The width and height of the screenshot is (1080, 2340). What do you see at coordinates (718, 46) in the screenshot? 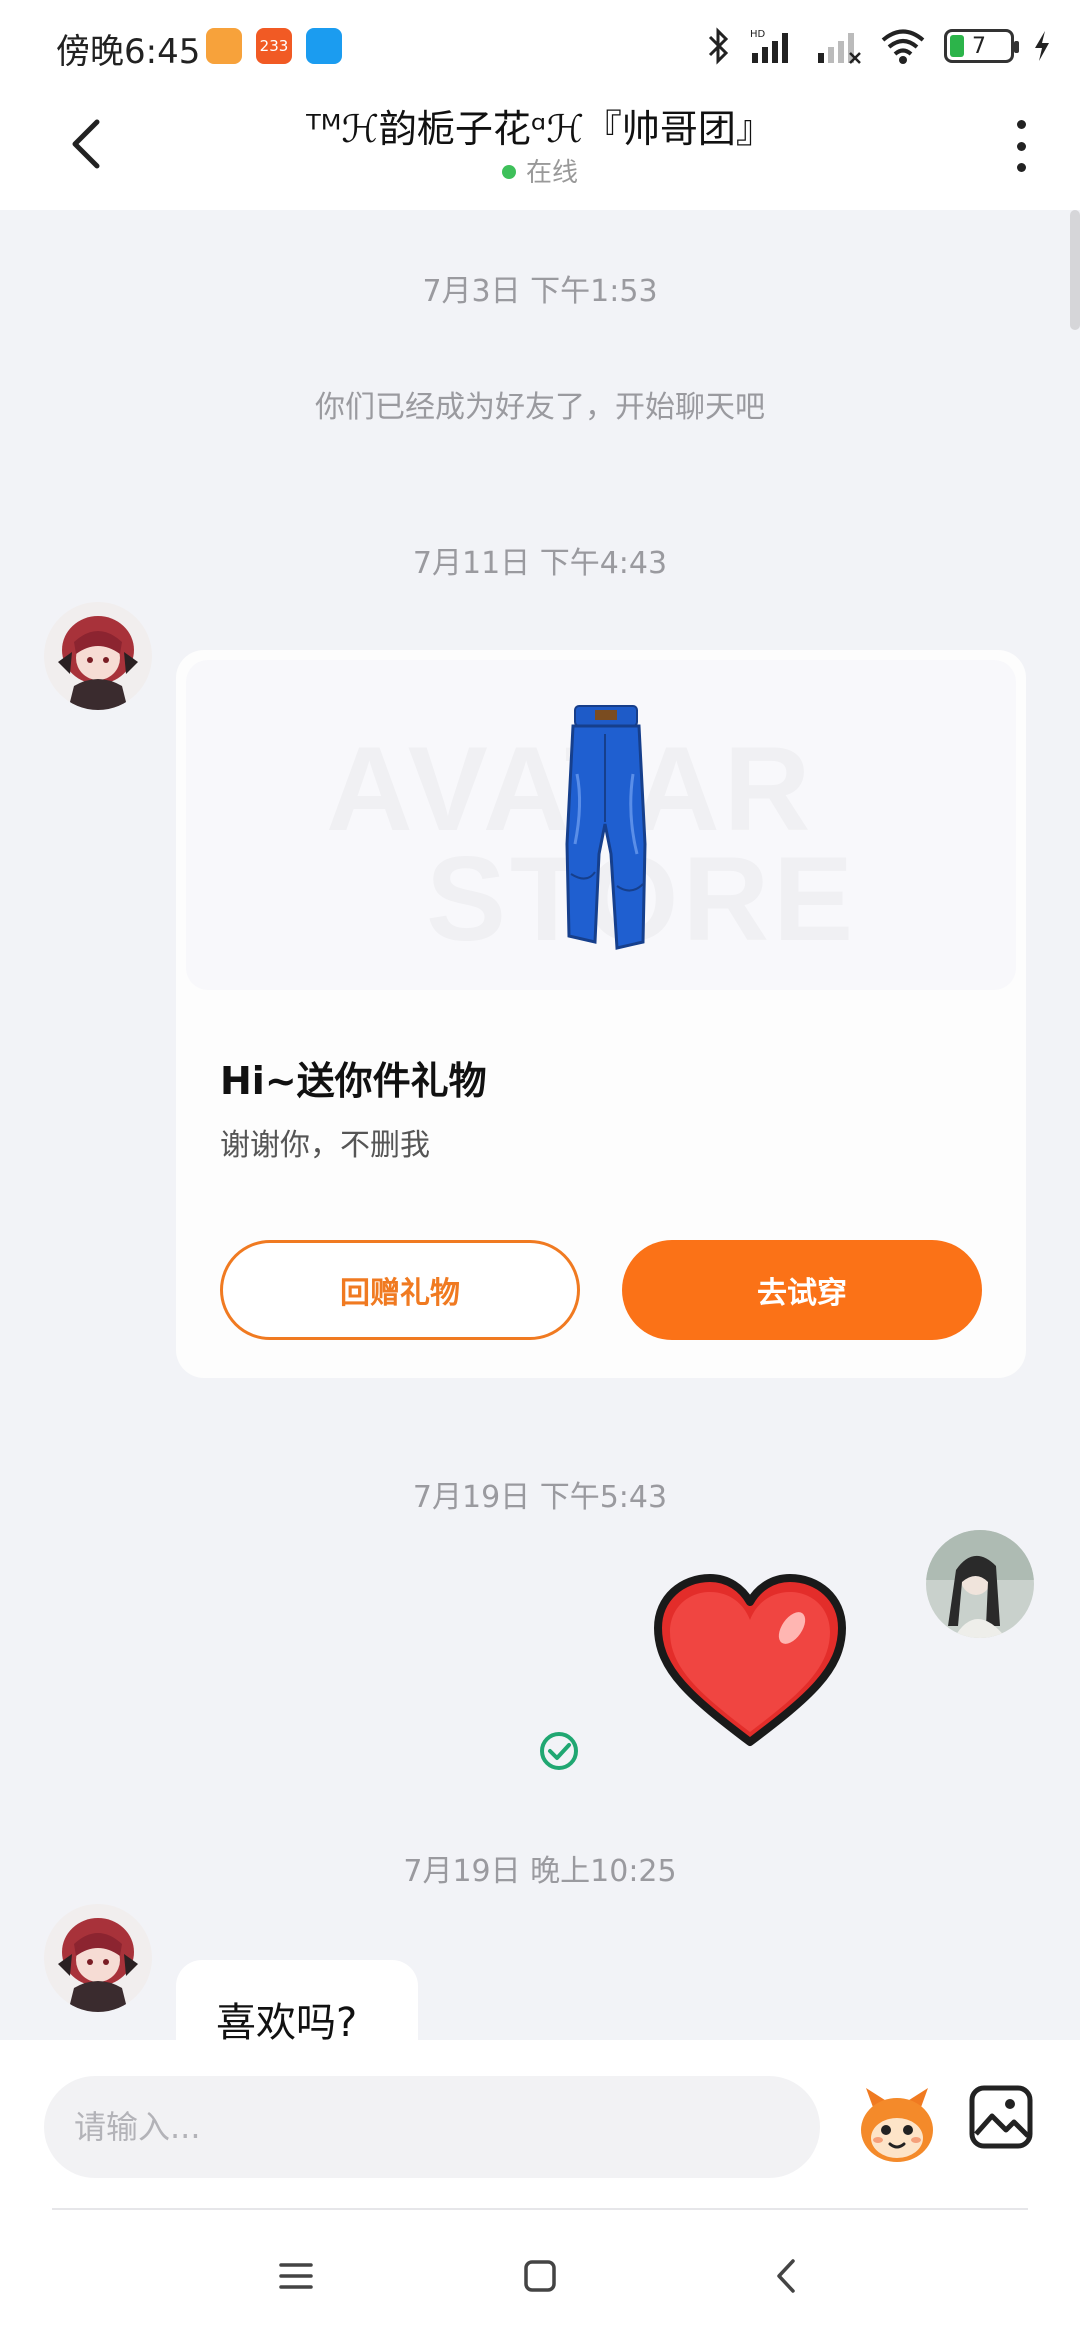
I see `bluetooth-icon` at bounding box center [718, 46].